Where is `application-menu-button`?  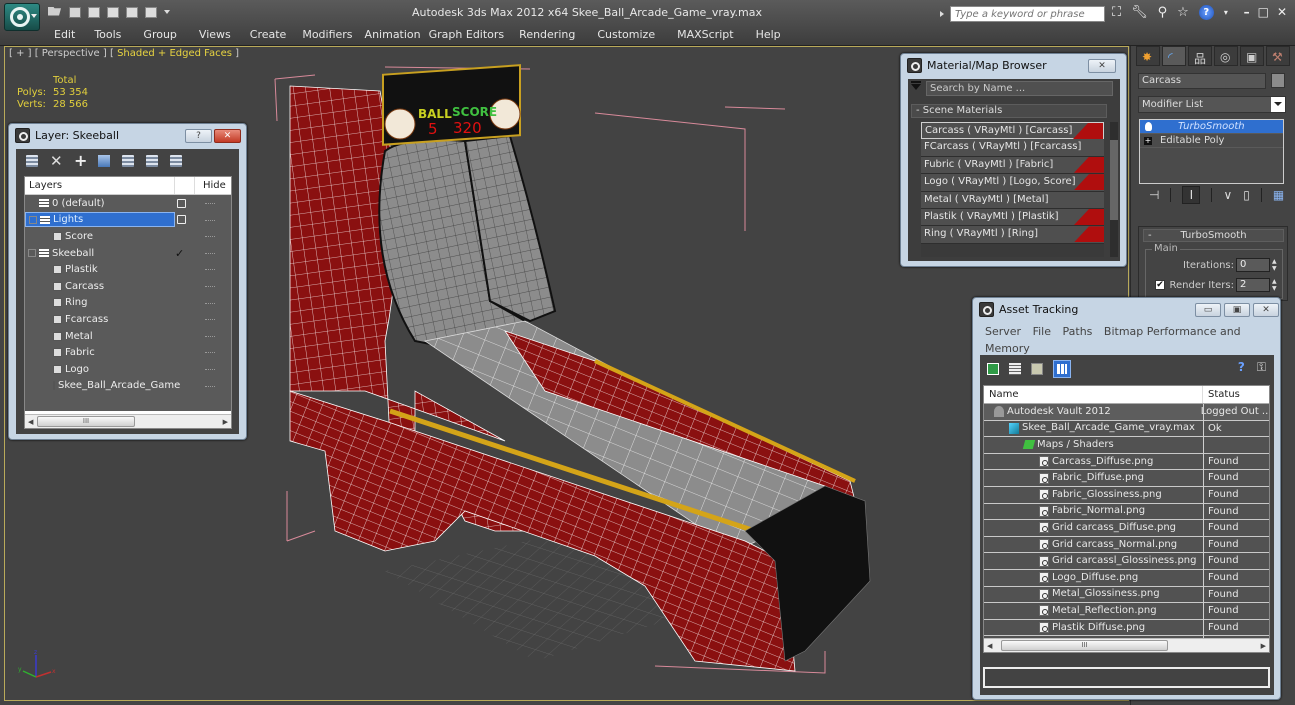
application-menu-button is located at coordinates (22, 17).